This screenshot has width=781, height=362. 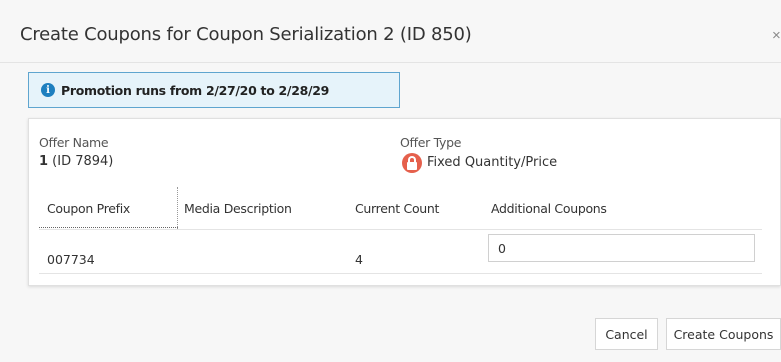 What do you see at coordinates (74, 142) in the screenshot?
I see `offer-name-label: Offer Name` at bounding box center [74, 142].